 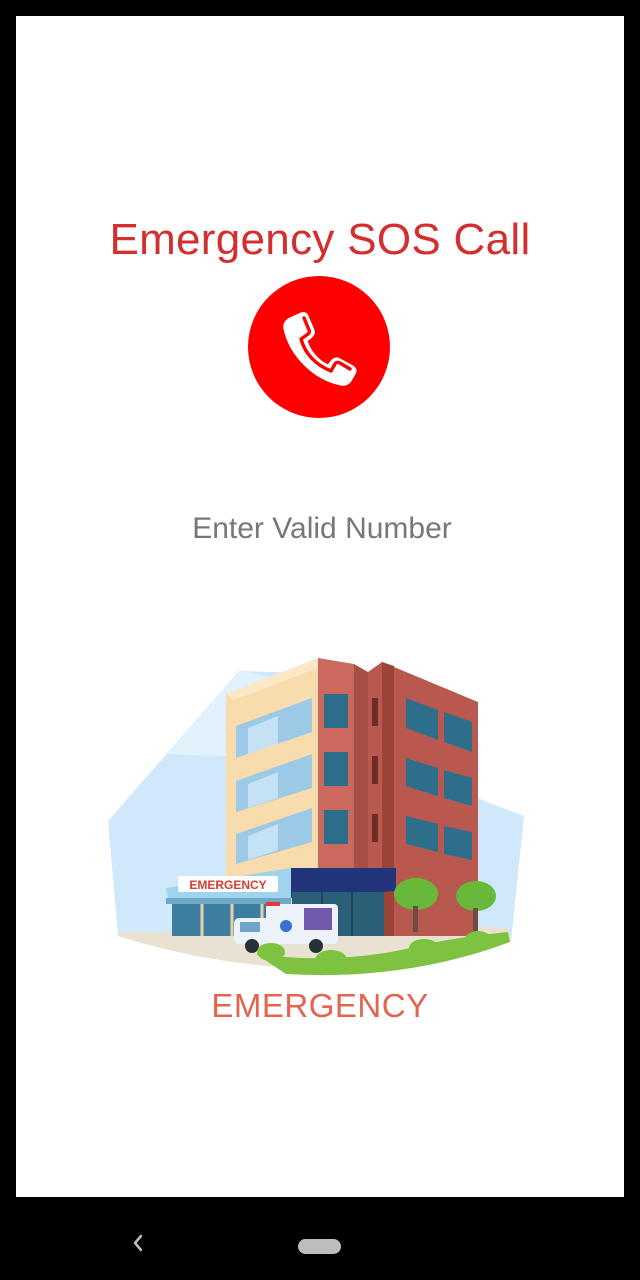 What do you see at coordinates (320, 239) in the screenshot?
I see `page-title: Emergency SOS Call` at bounding box center [320, 239].